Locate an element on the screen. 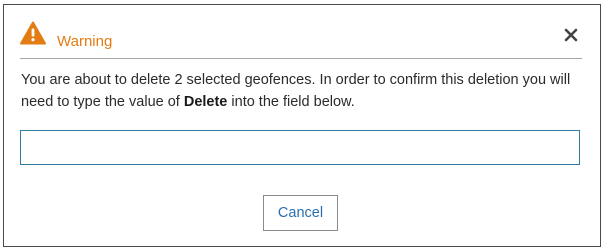  close-icon is located at coordinates (571, 35).